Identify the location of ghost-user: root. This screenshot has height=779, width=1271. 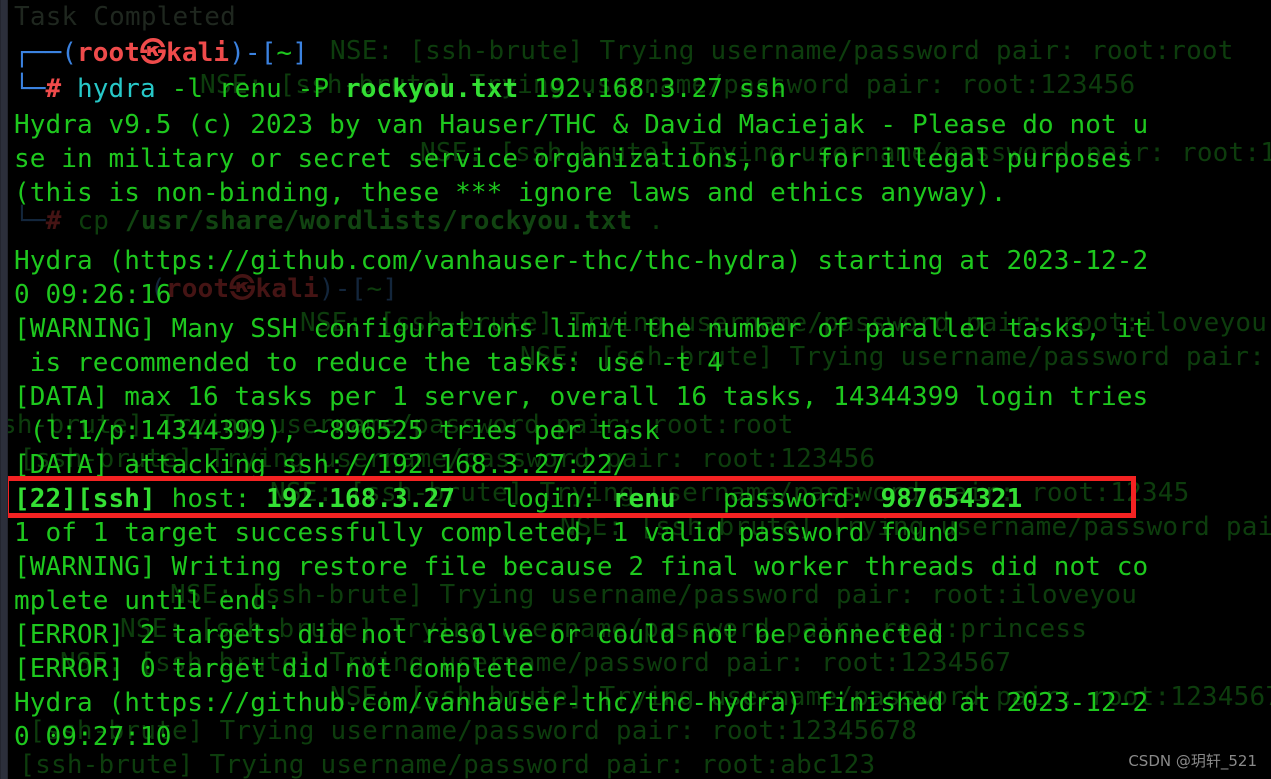
(197, 289).